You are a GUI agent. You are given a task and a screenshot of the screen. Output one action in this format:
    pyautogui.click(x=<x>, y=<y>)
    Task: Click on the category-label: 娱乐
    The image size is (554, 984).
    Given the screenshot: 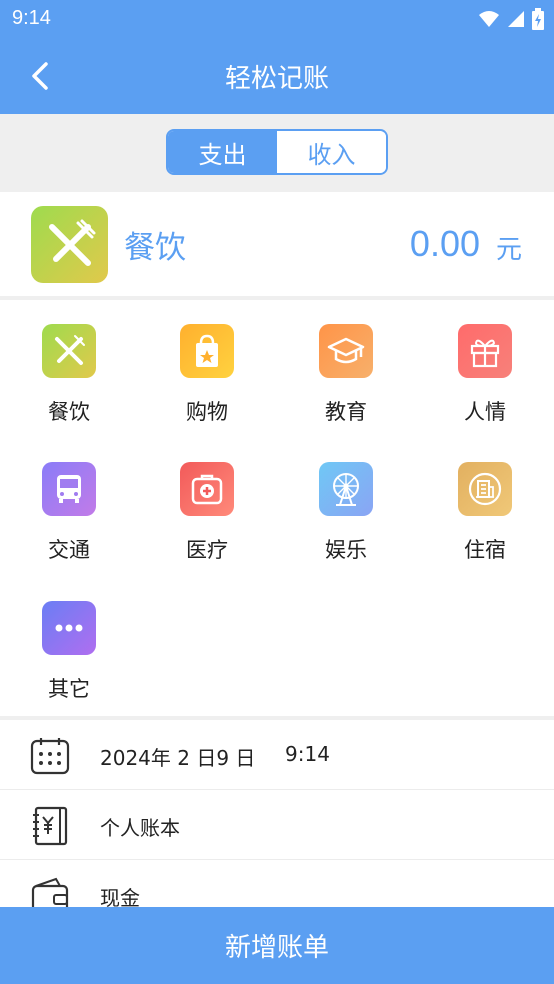 What is the action you would take?
    pyautogui.click(x=346, y=550)
    